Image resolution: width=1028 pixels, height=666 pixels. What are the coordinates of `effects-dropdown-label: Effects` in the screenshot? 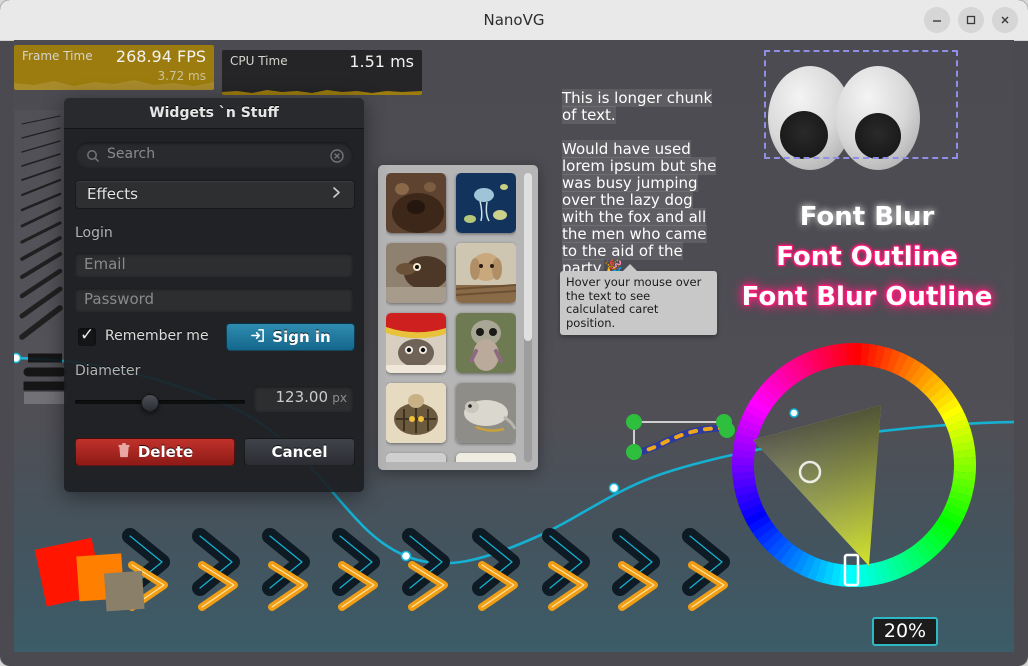 It's located at (112, 194).